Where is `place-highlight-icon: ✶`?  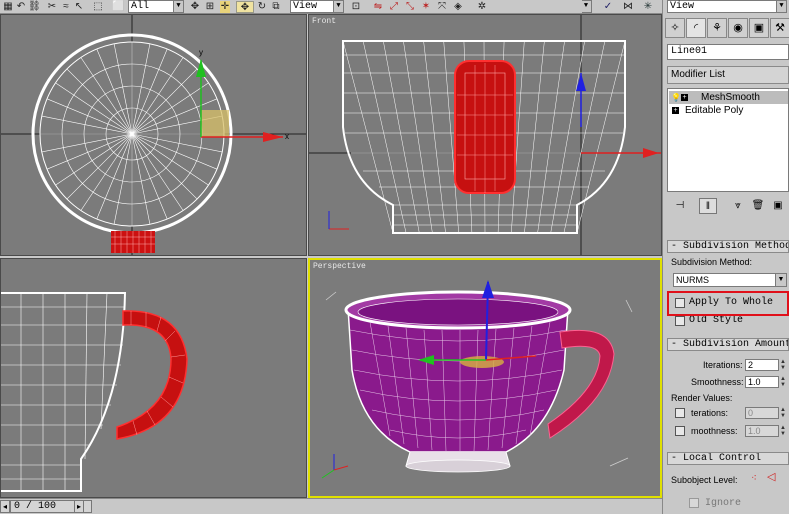 place-highlight-icon: ✶ is located at coordinates (426, 7).